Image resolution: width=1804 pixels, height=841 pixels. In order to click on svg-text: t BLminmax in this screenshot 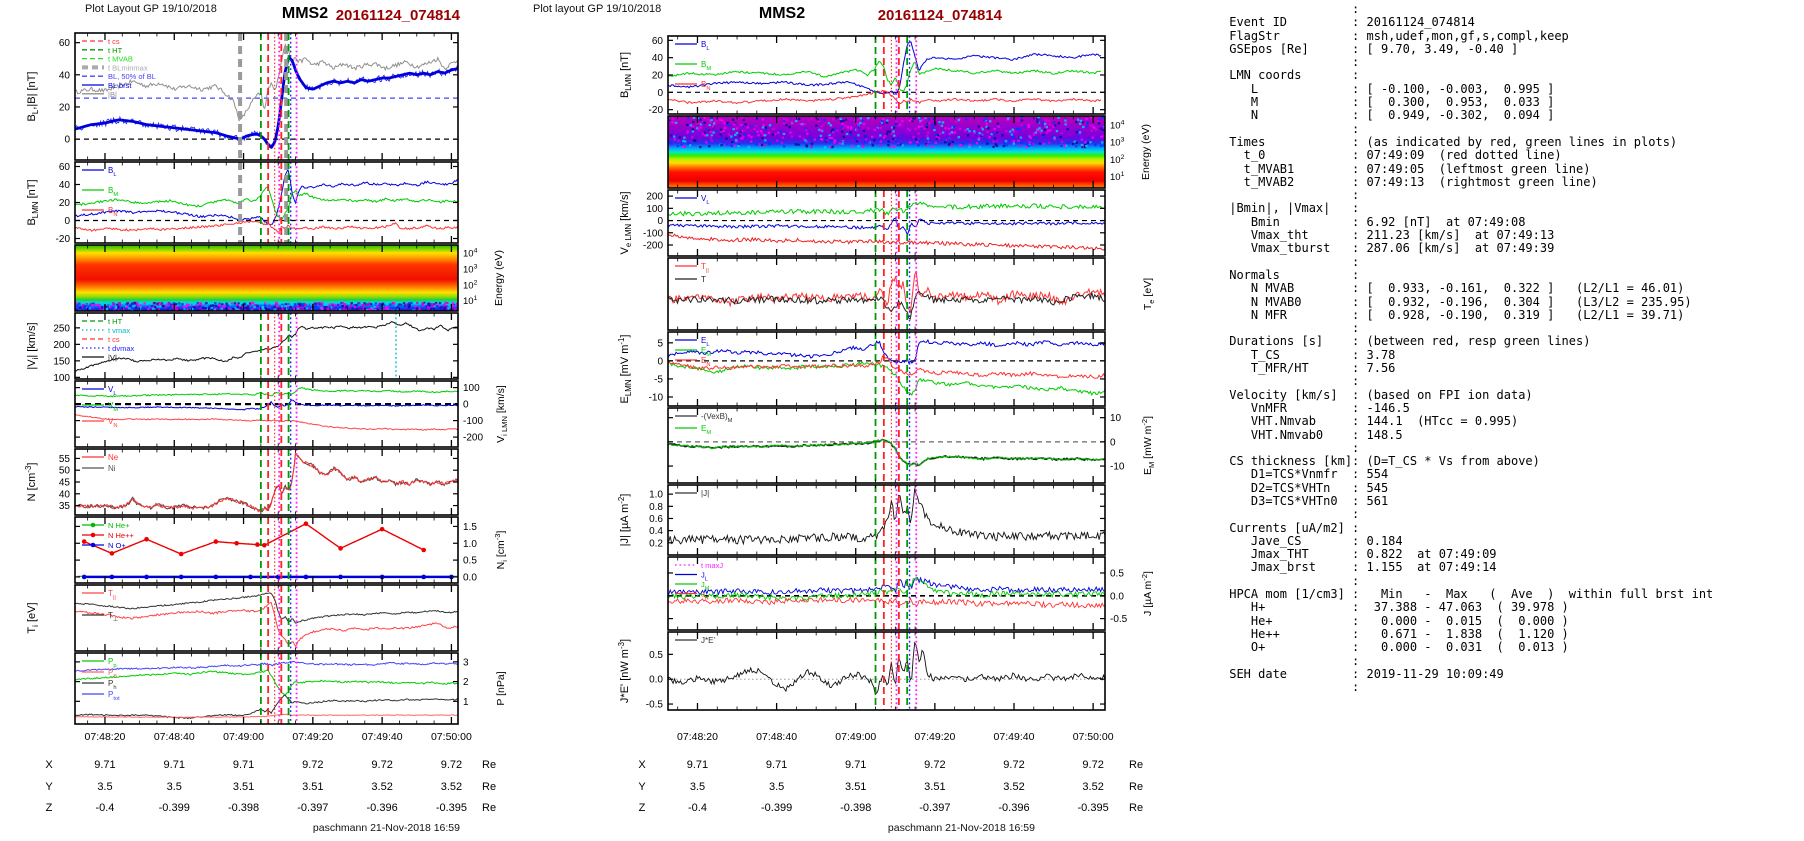, I will do `click(128, 67)`.